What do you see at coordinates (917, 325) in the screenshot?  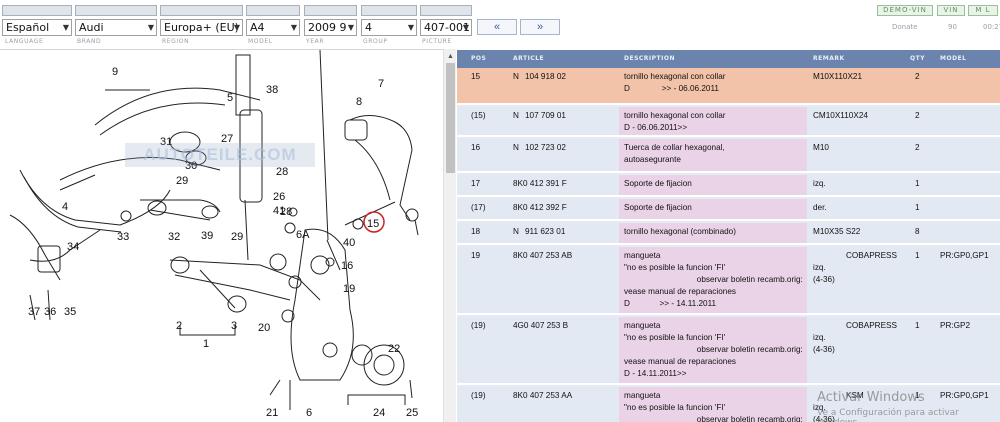 I see `qty-cell: 1` at bounding box center [917, 325].